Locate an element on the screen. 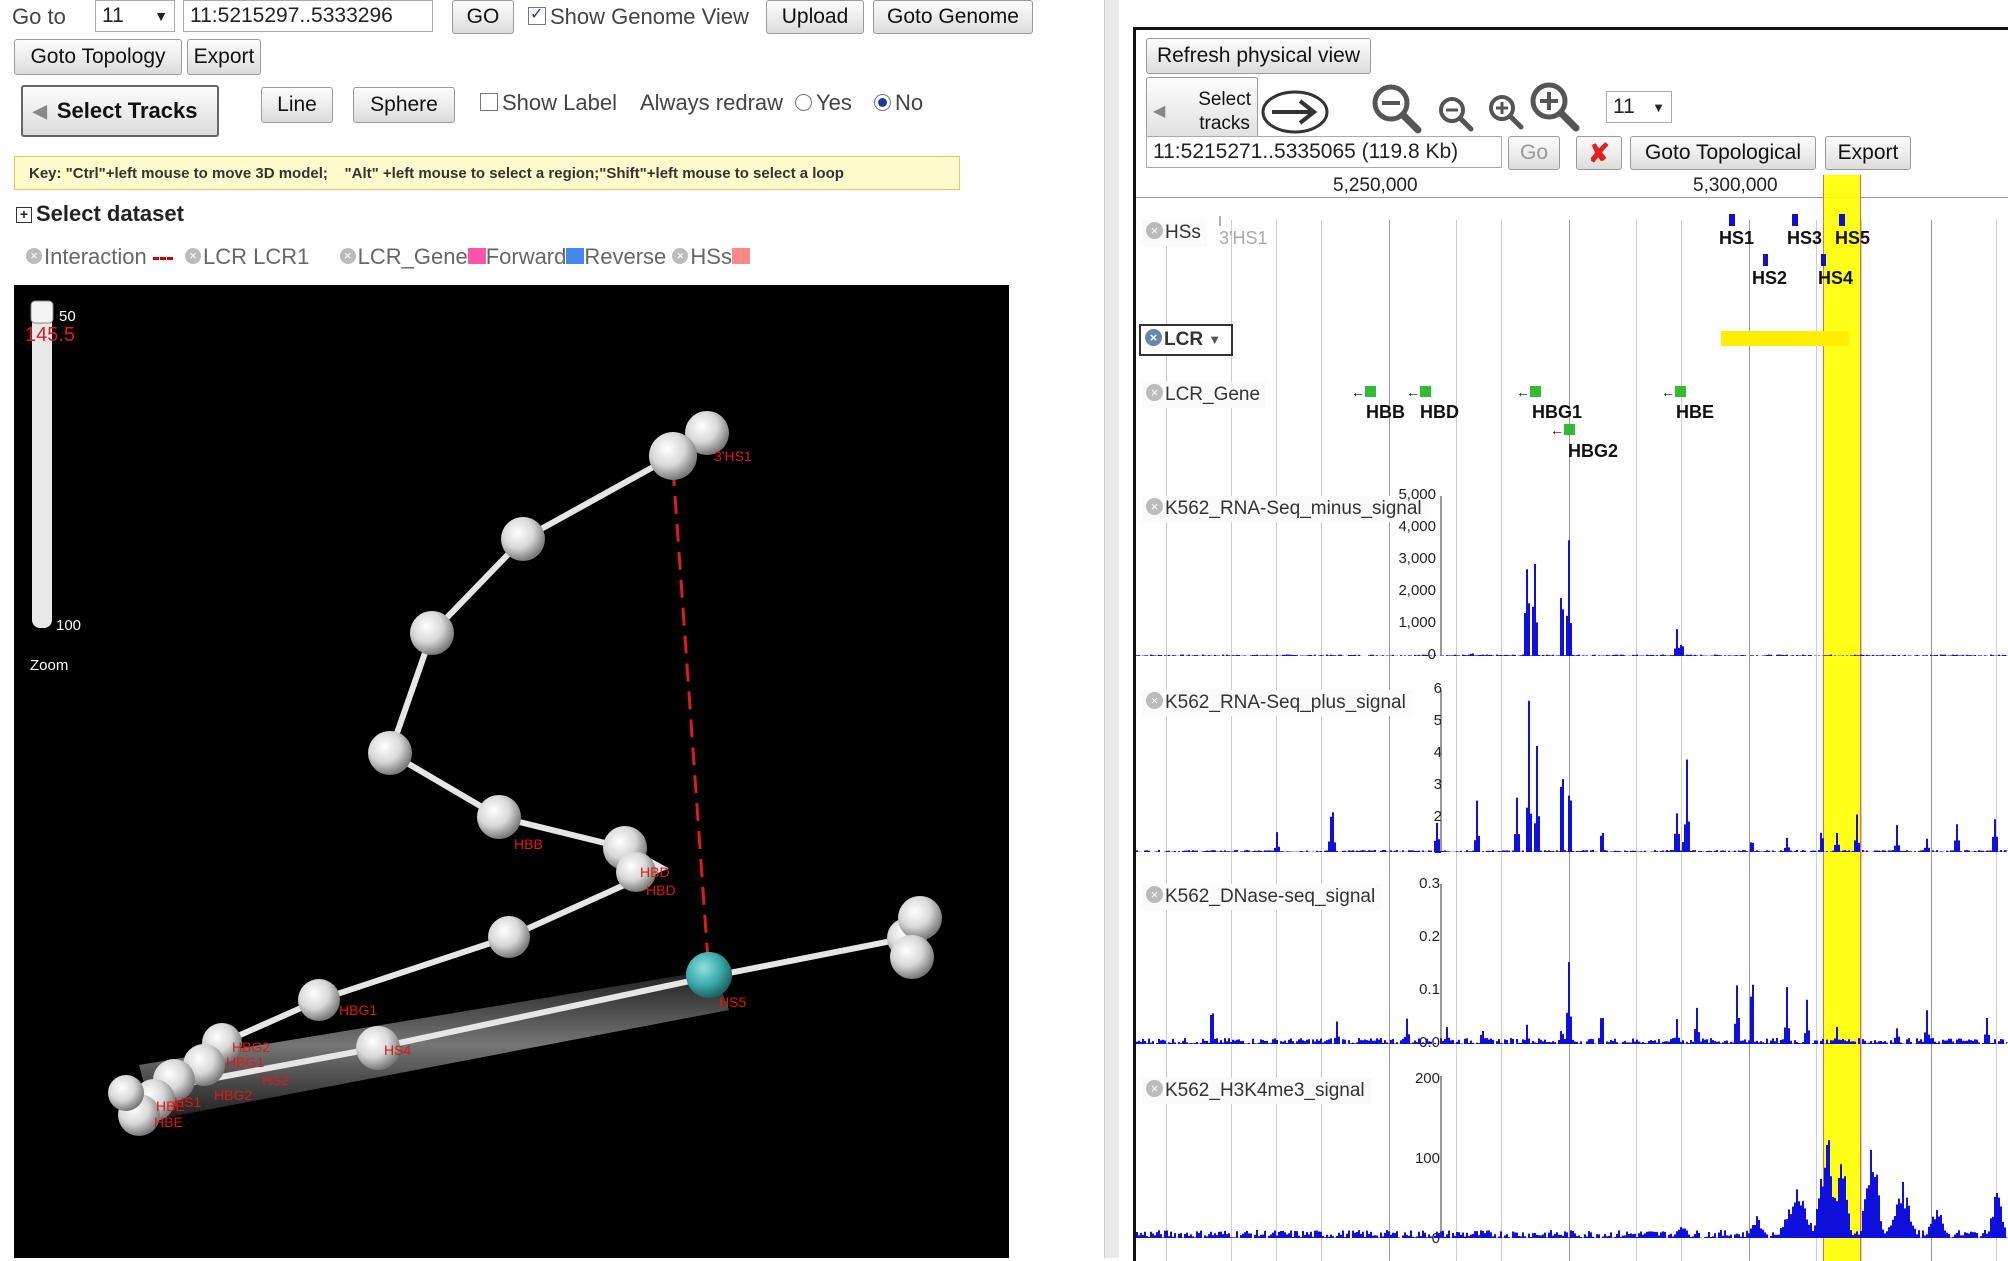 This screenshot has height=1261, width=2008. show-label-text: Show Label is located at coordinates (559, 102).